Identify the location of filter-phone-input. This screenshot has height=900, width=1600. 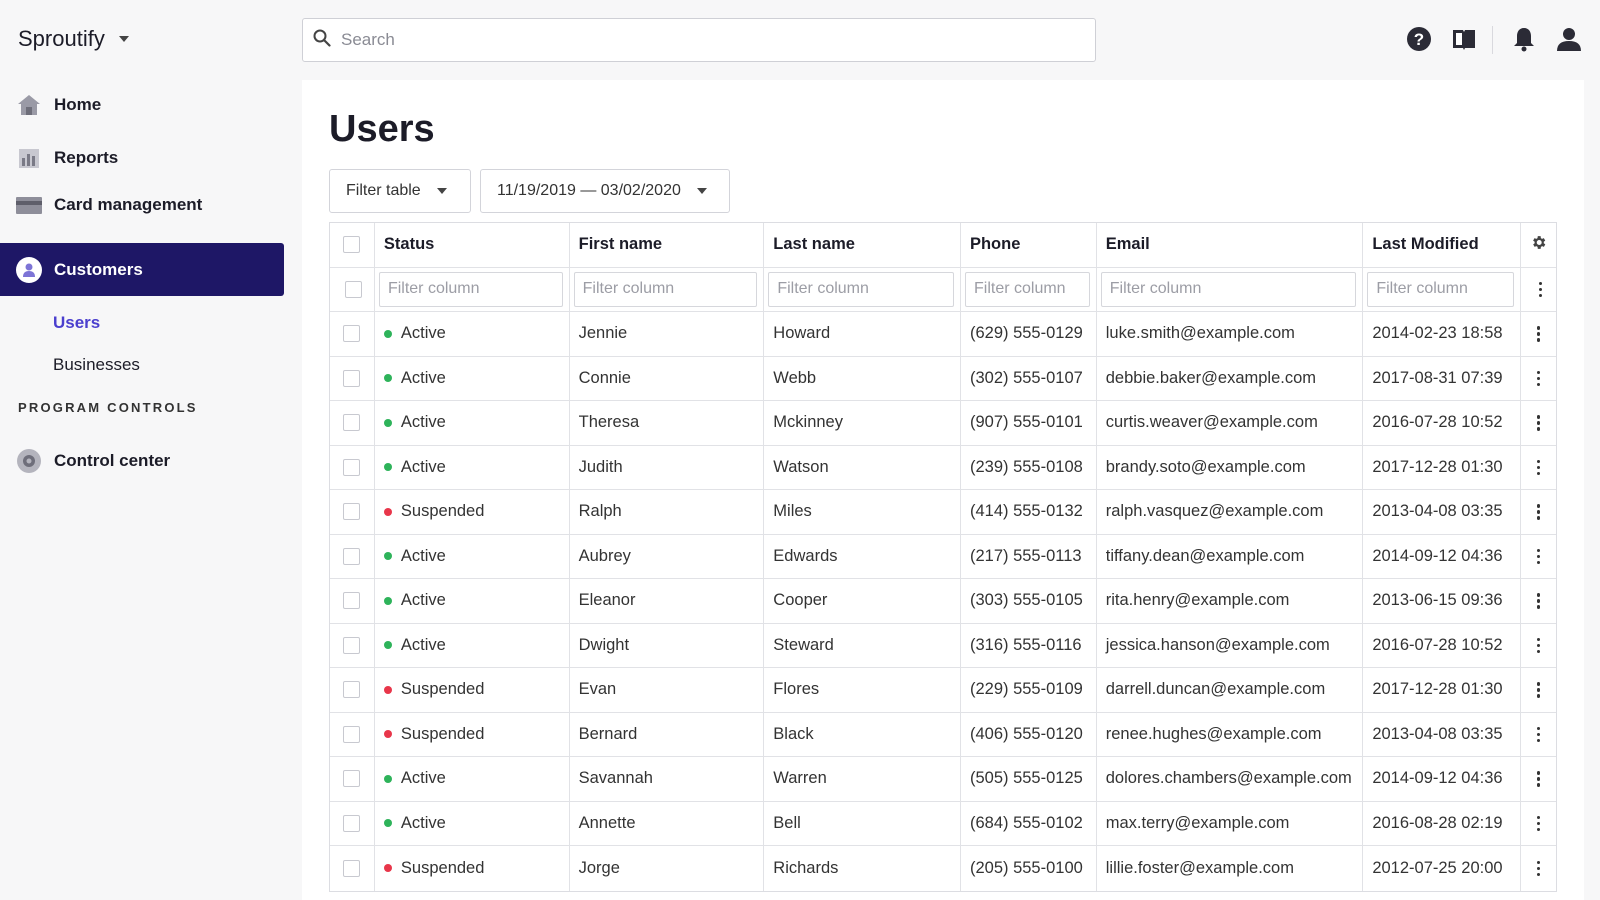
(1027, 289).